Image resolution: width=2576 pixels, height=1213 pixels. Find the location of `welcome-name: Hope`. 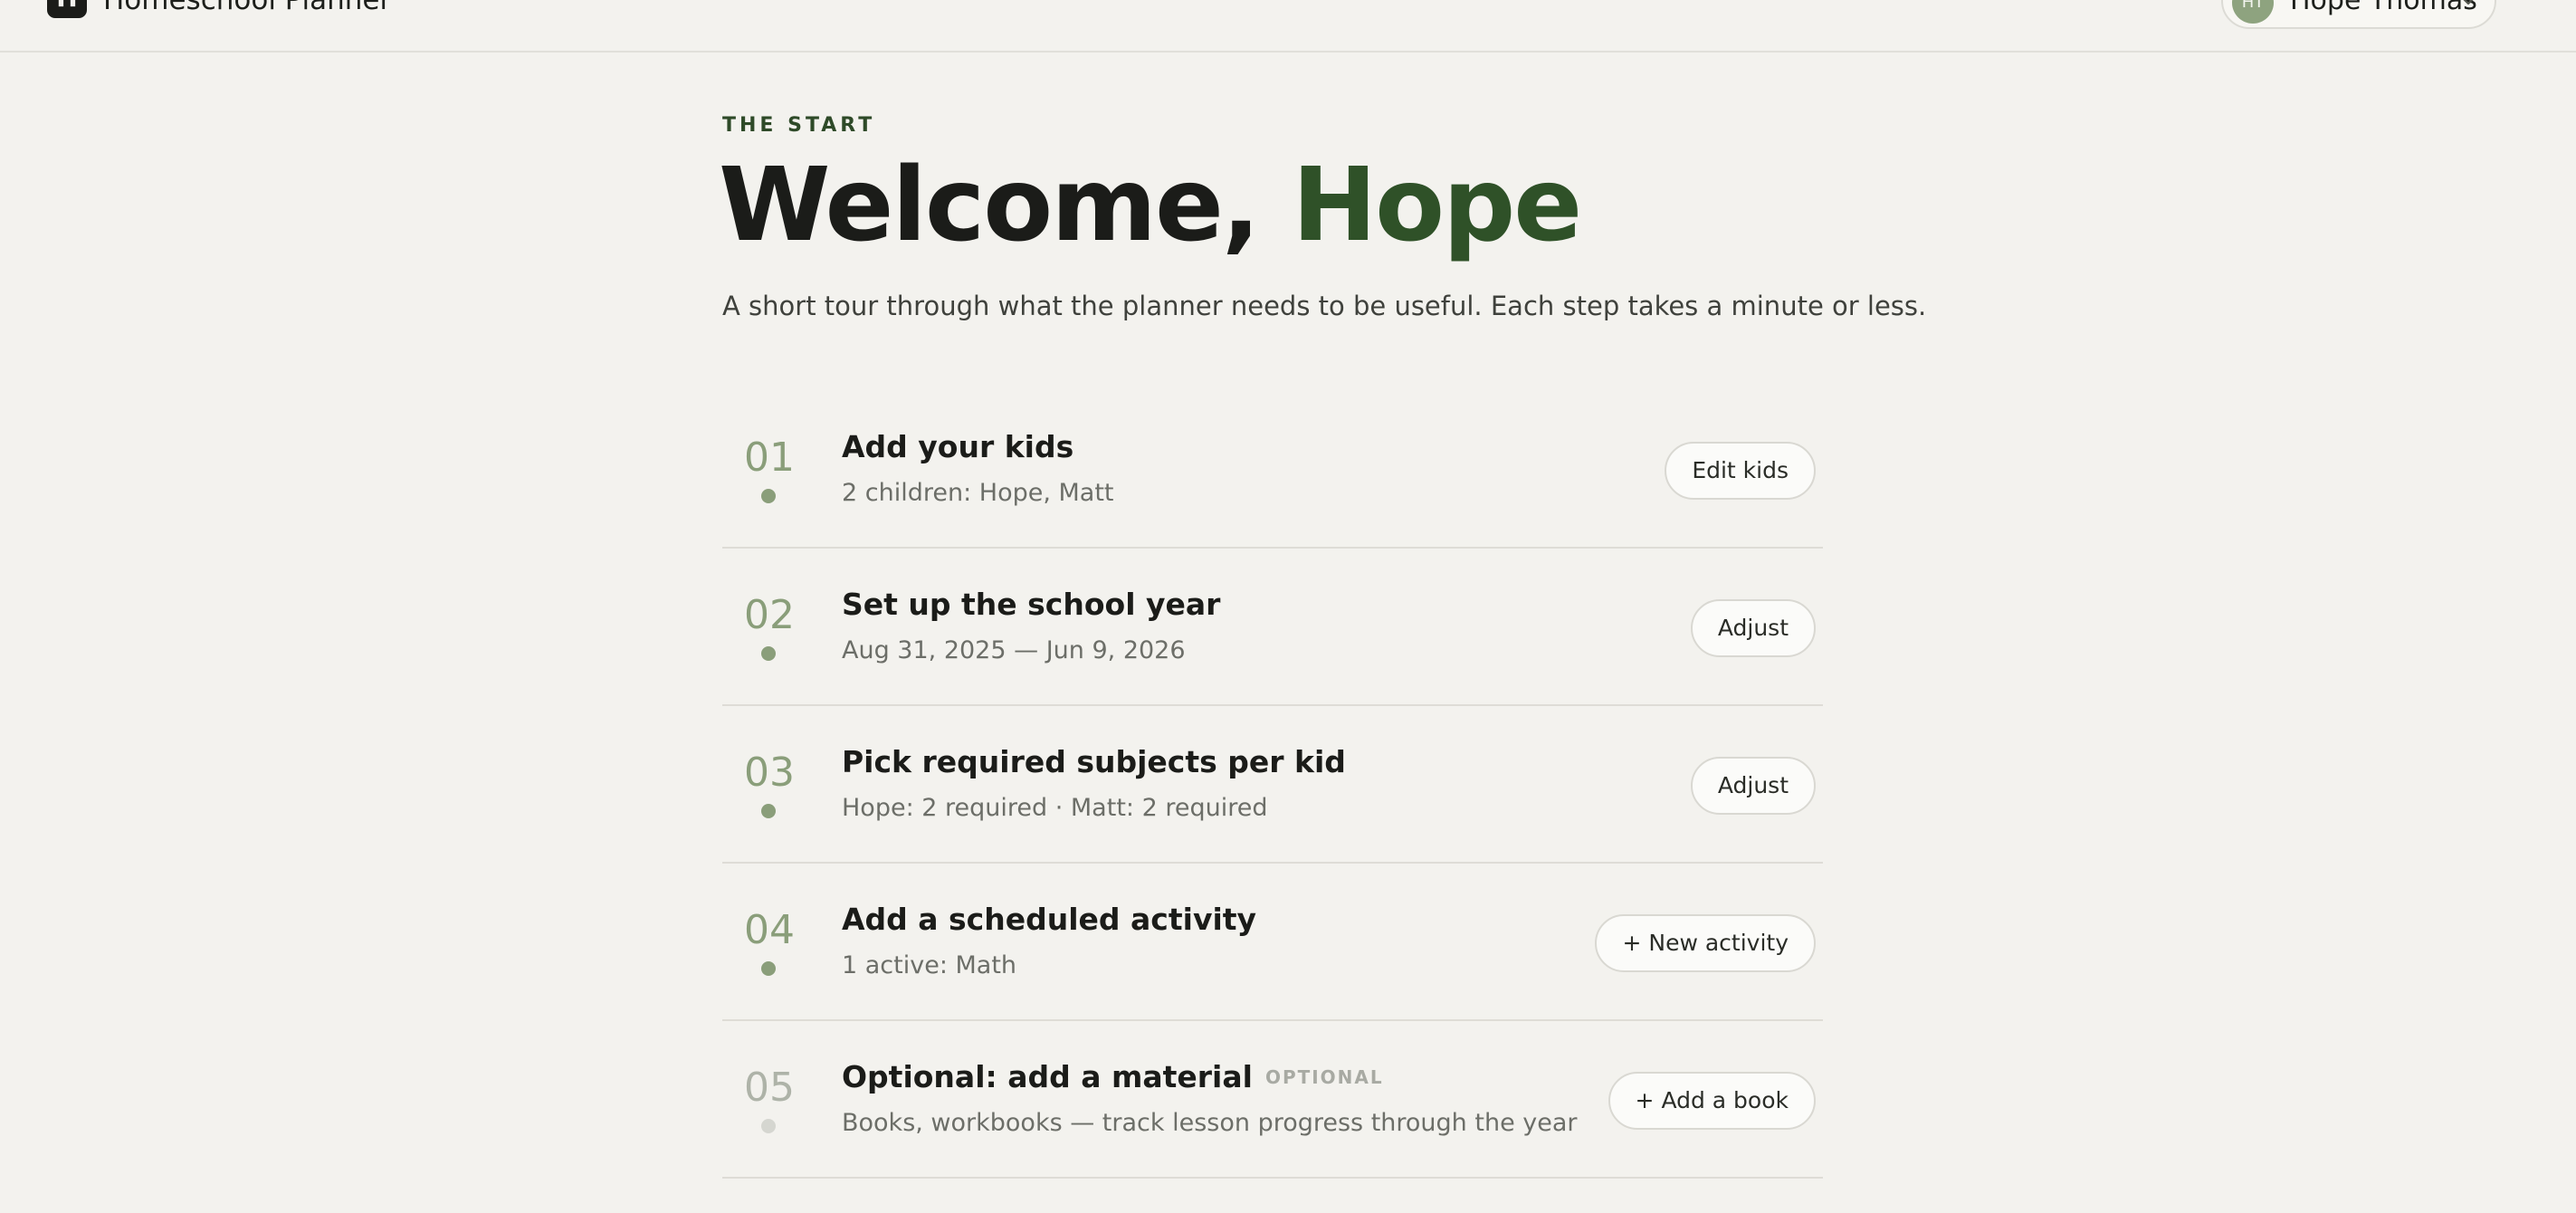

welcome-name: Hope is located at coordinates (1437, 205).